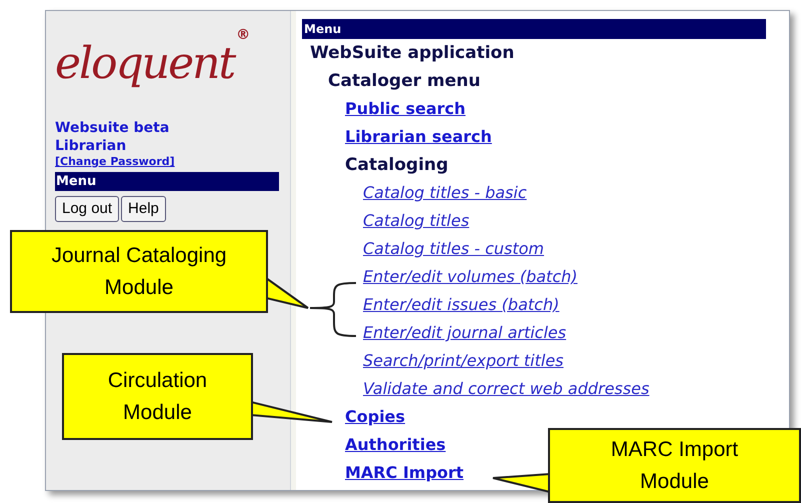 Image resolution: width=801 pixels, height=503 pixels. What do you see at coordinates (453, 249) in the screenshot?
I see `menu-link: Catalog titles - custom` at bounding box center [453, 249].